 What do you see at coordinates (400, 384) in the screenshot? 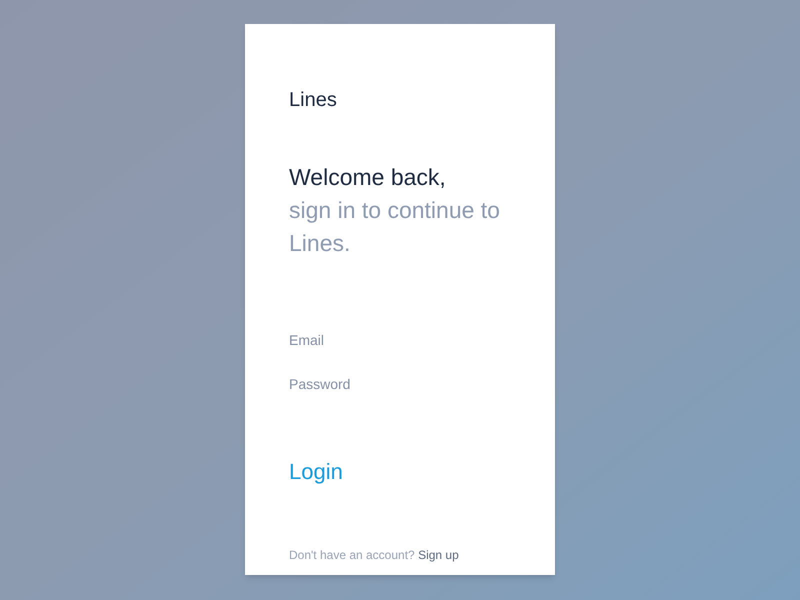
I see `input-field: Password` at bounding box center [400, 384].